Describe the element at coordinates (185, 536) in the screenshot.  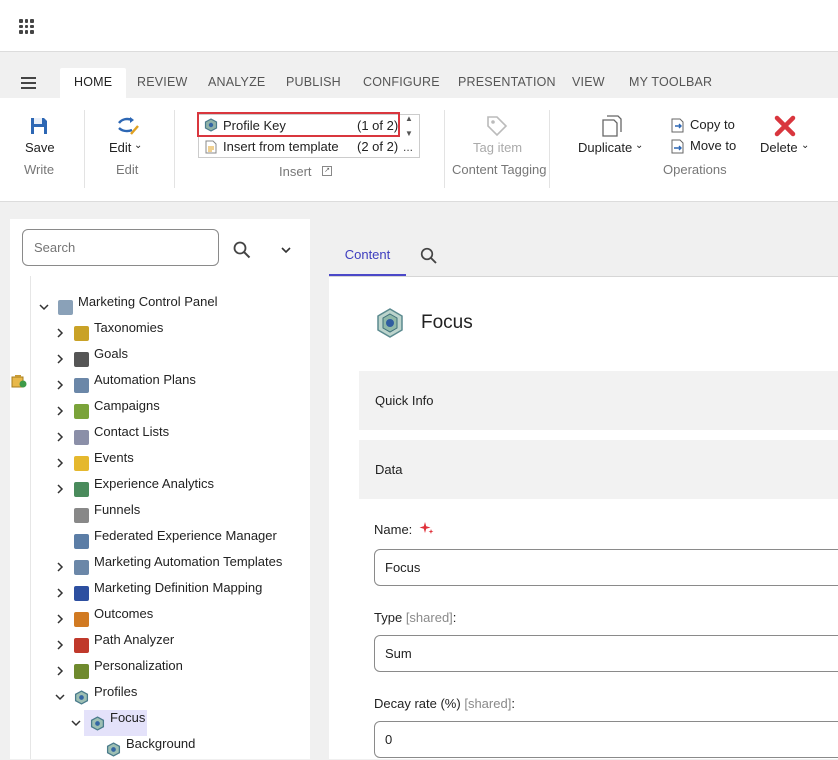
I see `tree-item-label: Federated Experience Manager` at that location.